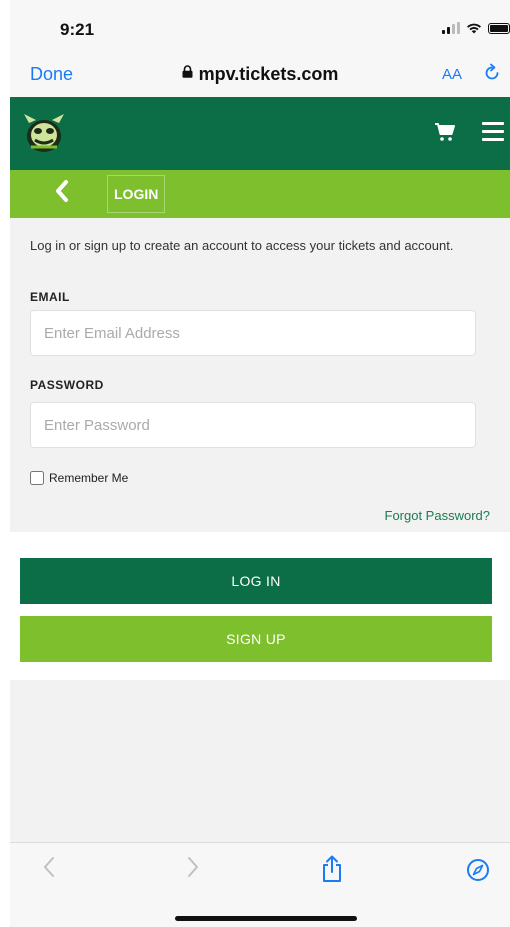  Describe the element at coordinates (193, 870) in the screenshot. I see `forward-icon` at that location.